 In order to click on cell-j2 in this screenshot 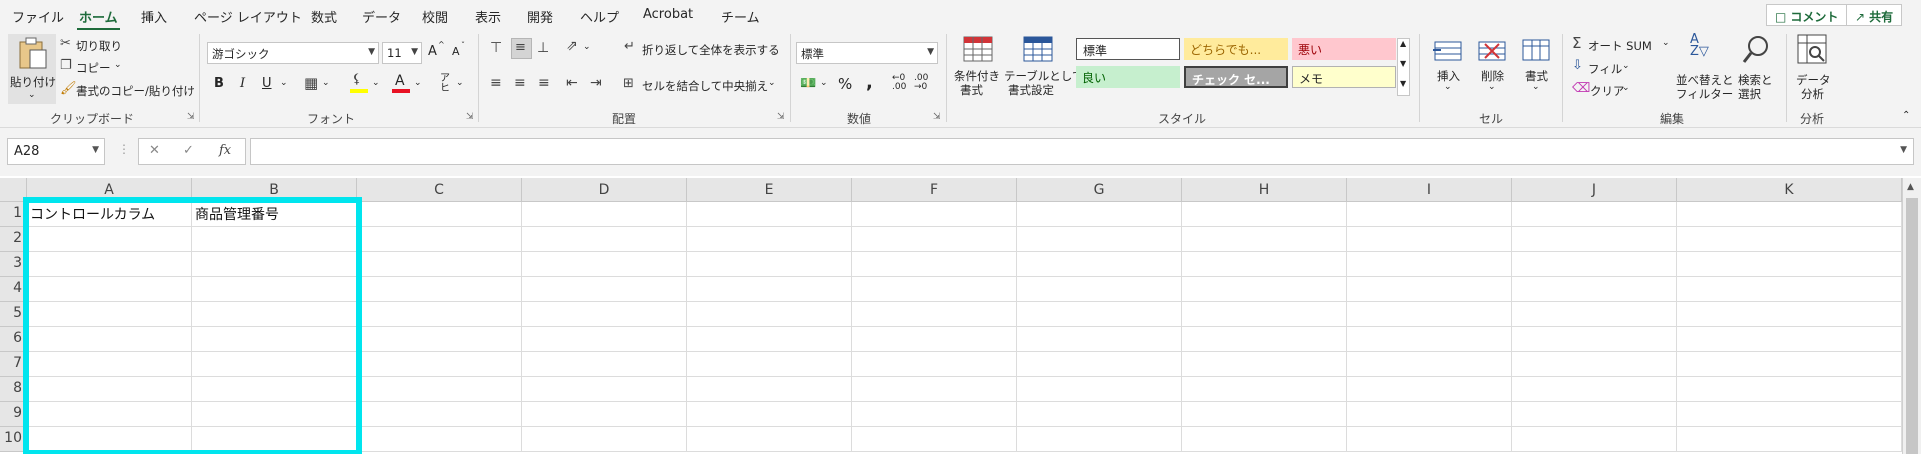, I will do `click(1594, 239)`.